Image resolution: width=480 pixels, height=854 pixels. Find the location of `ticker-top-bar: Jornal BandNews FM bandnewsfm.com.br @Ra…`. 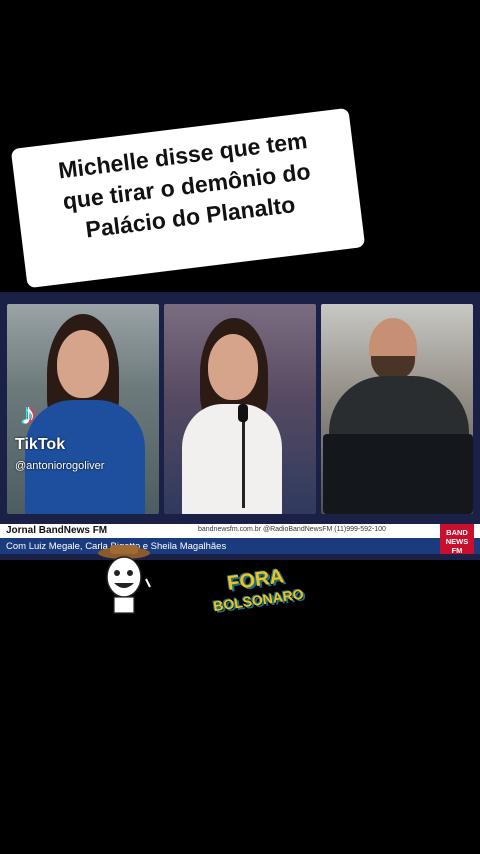

ticker-top-bar: Jornal BandNews FM bandnewsfm.com.br @Ra… is located at coordinates (240, 531).